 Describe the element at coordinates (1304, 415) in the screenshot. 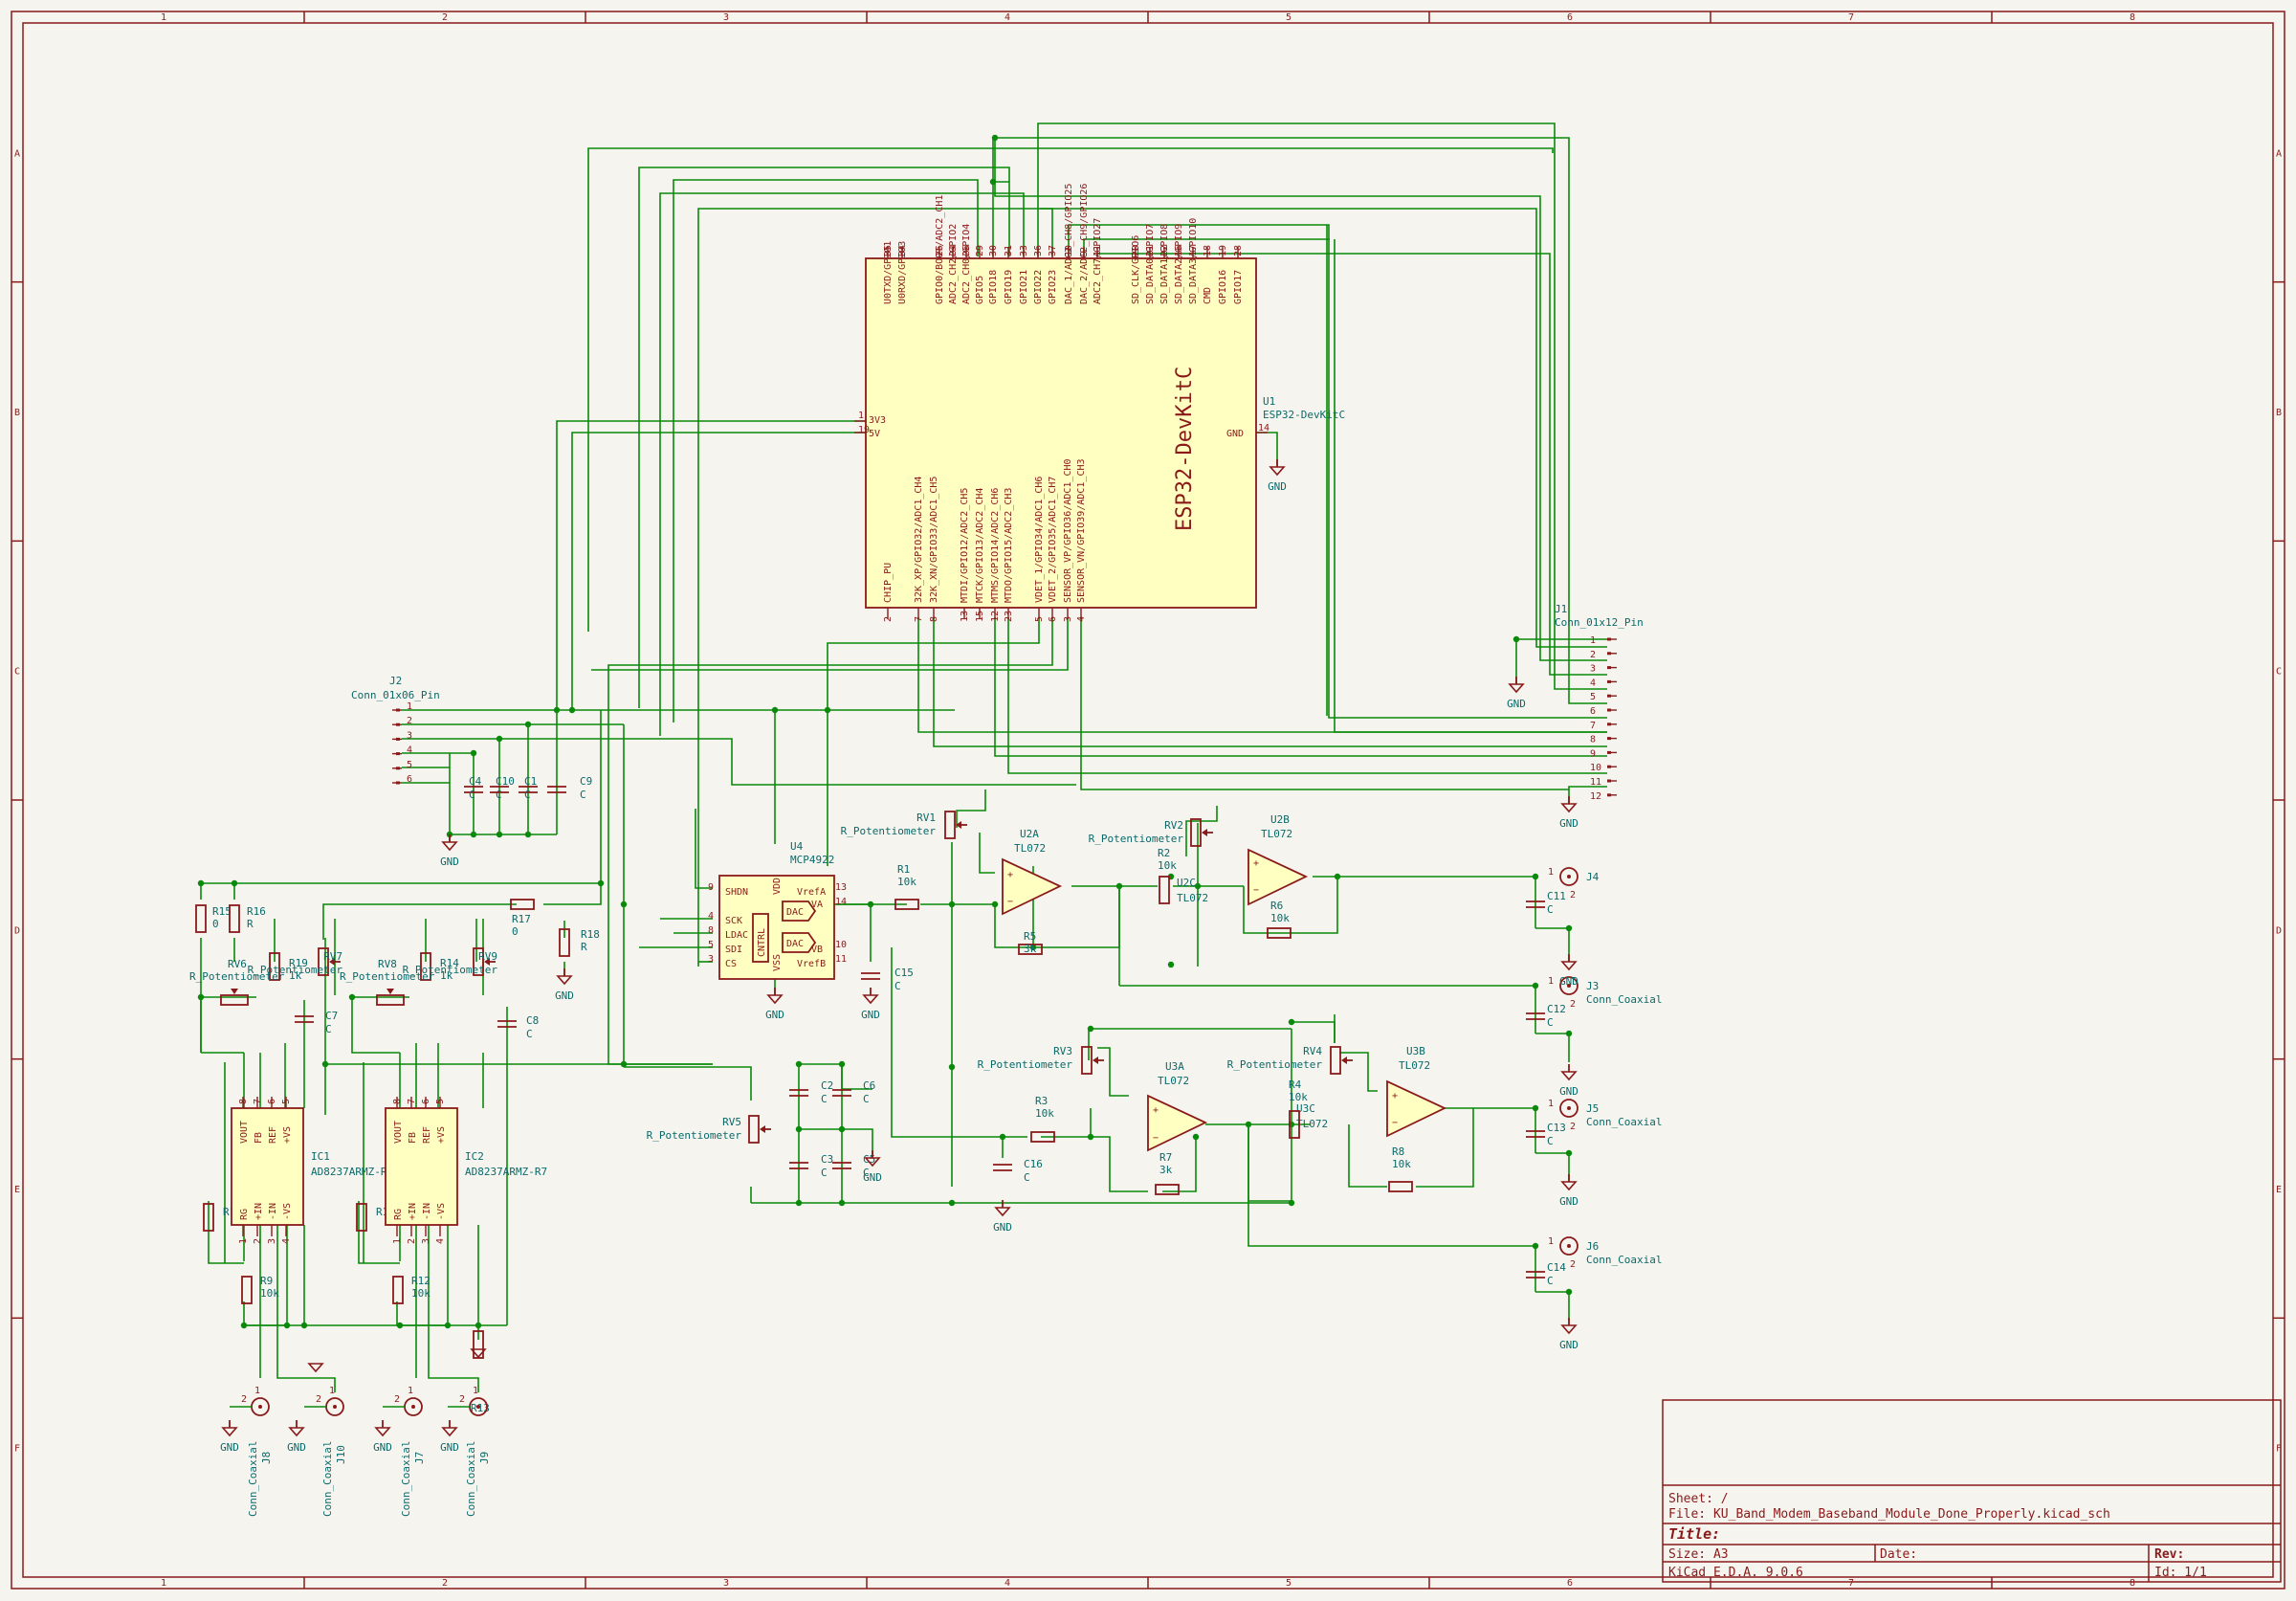

I see `esp32-value: ESP32-DevKitC` at that location.